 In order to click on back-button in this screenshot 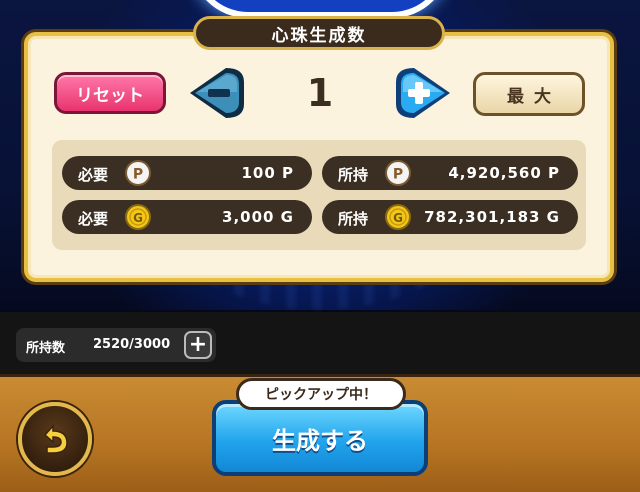, I will do `click(55, 439)`.